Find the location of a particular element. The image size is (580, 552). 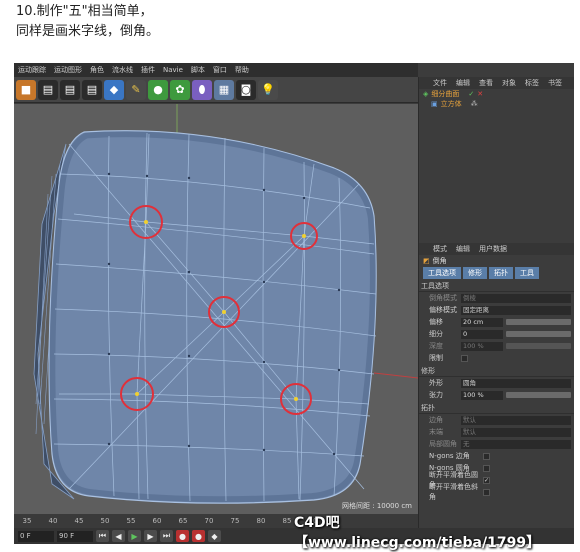

menu-item: 插件 is located at coordinates (148, 70).